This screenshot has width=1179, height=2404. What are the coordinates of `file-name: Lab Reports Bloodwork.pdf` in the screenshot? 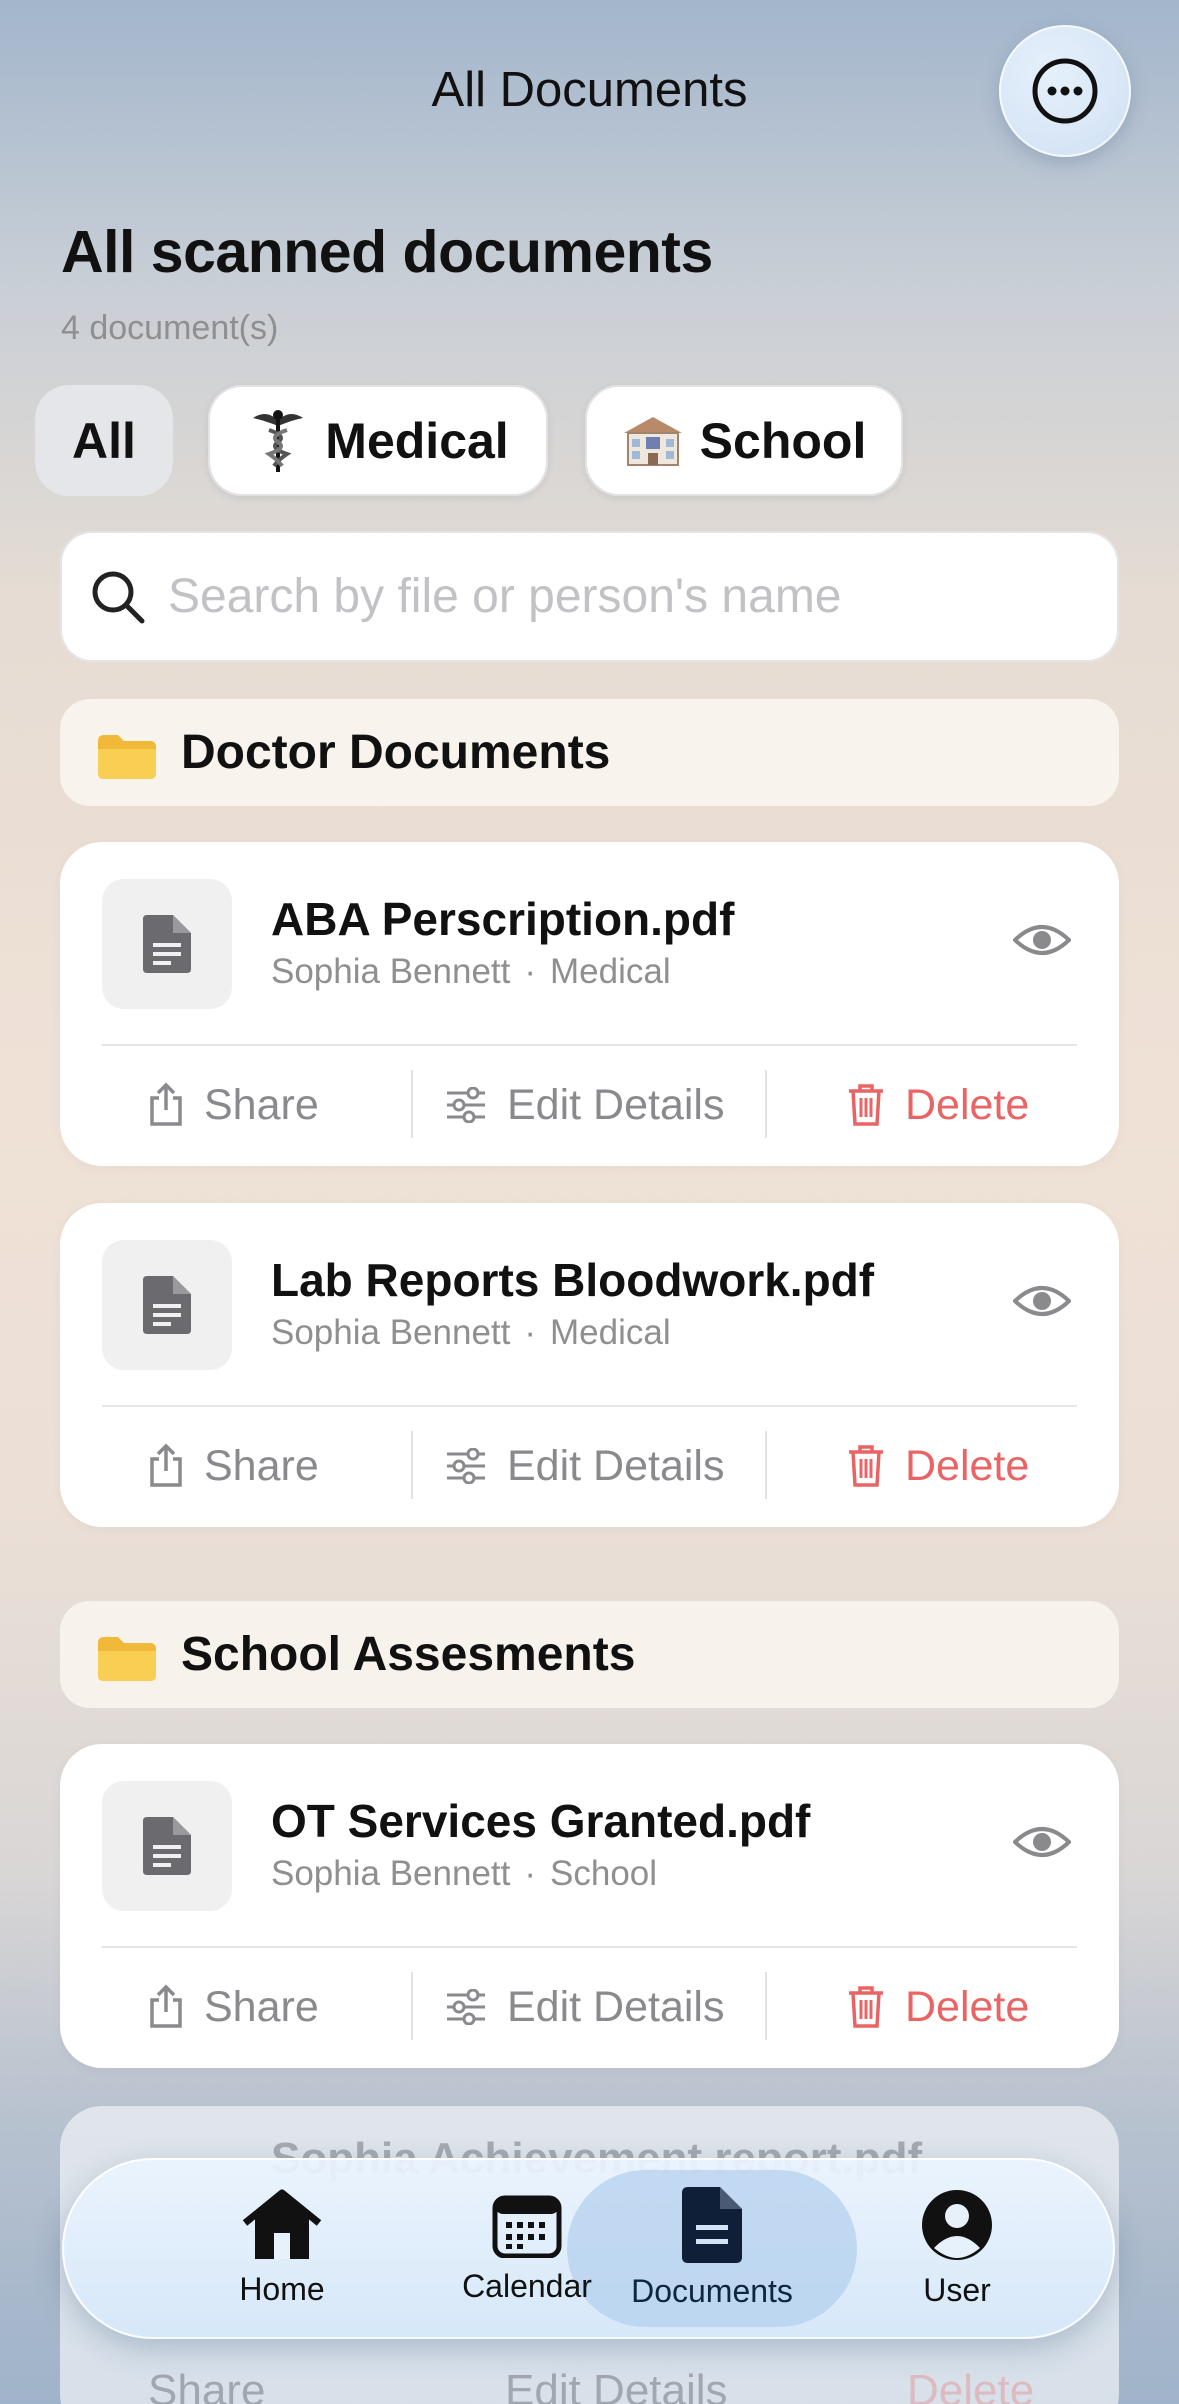 It's located at (573, 1280).